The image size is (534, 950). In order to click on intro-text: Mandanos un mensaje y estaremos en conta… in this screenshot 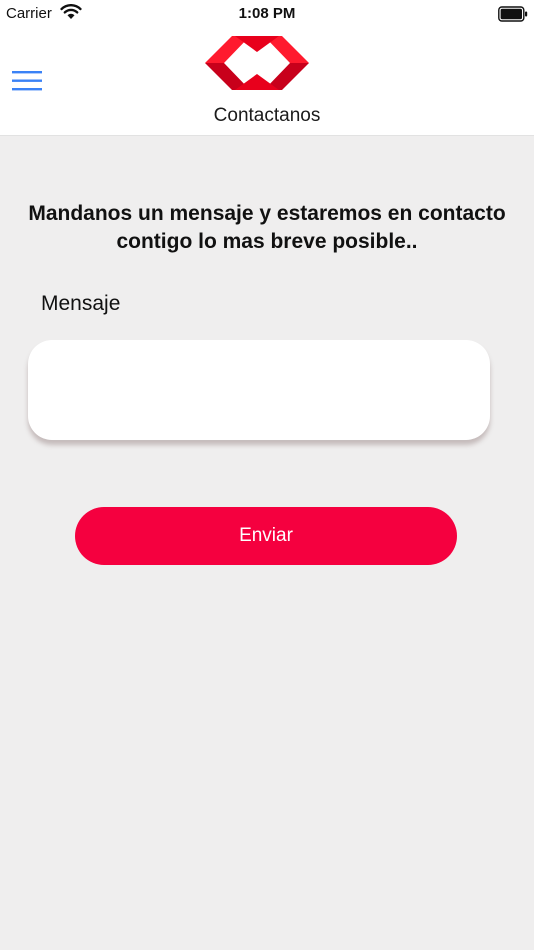, I will do `click(267, 227)`.